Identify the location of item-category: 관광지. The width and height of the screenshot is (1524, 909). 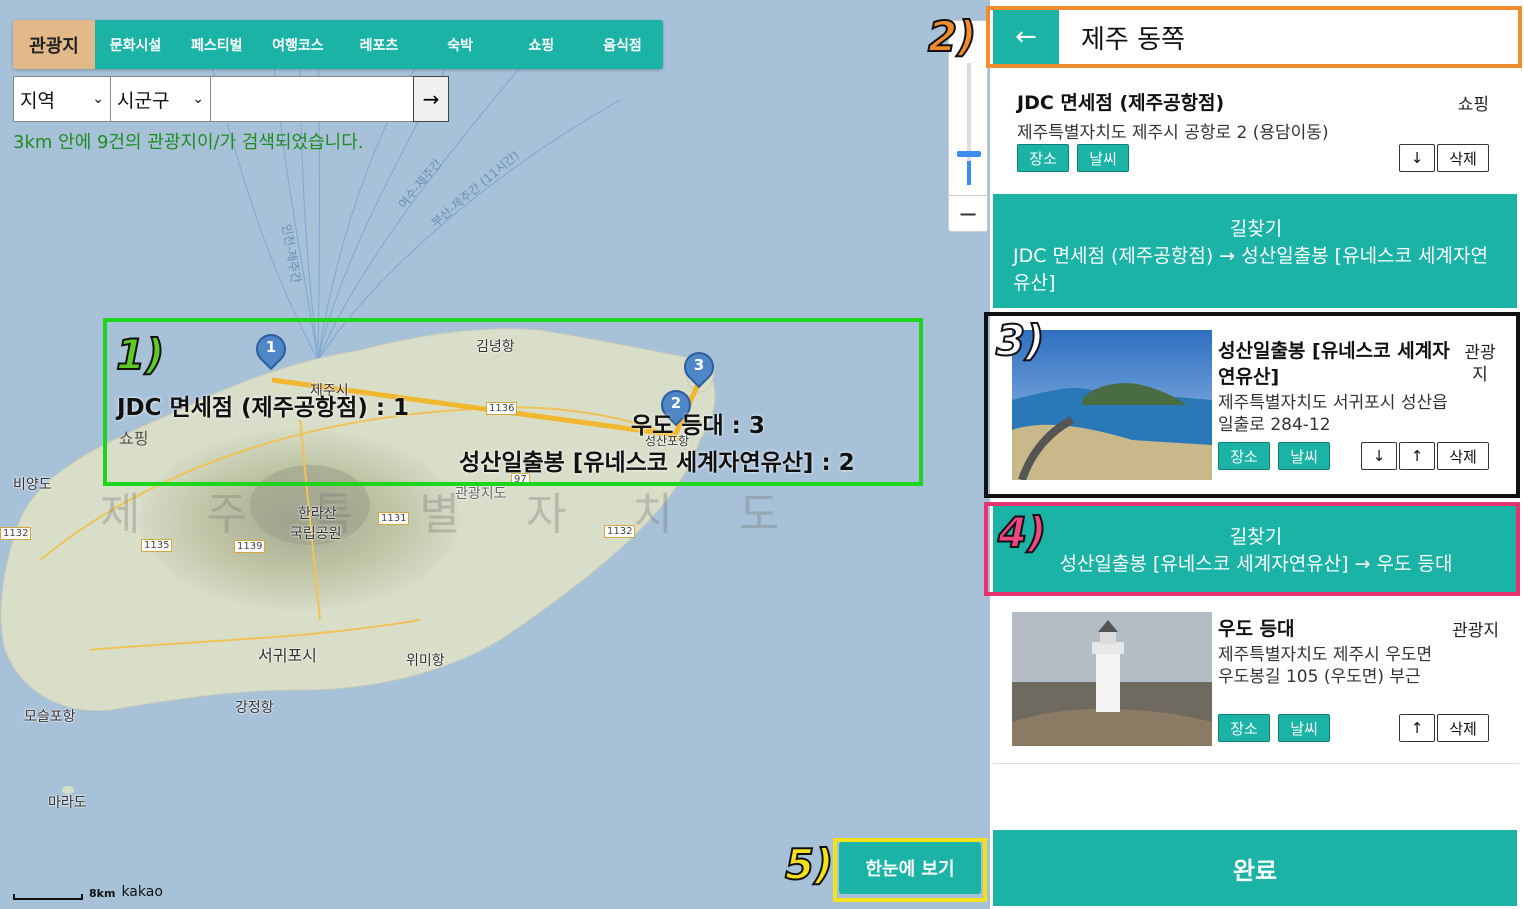
(1475, 631).